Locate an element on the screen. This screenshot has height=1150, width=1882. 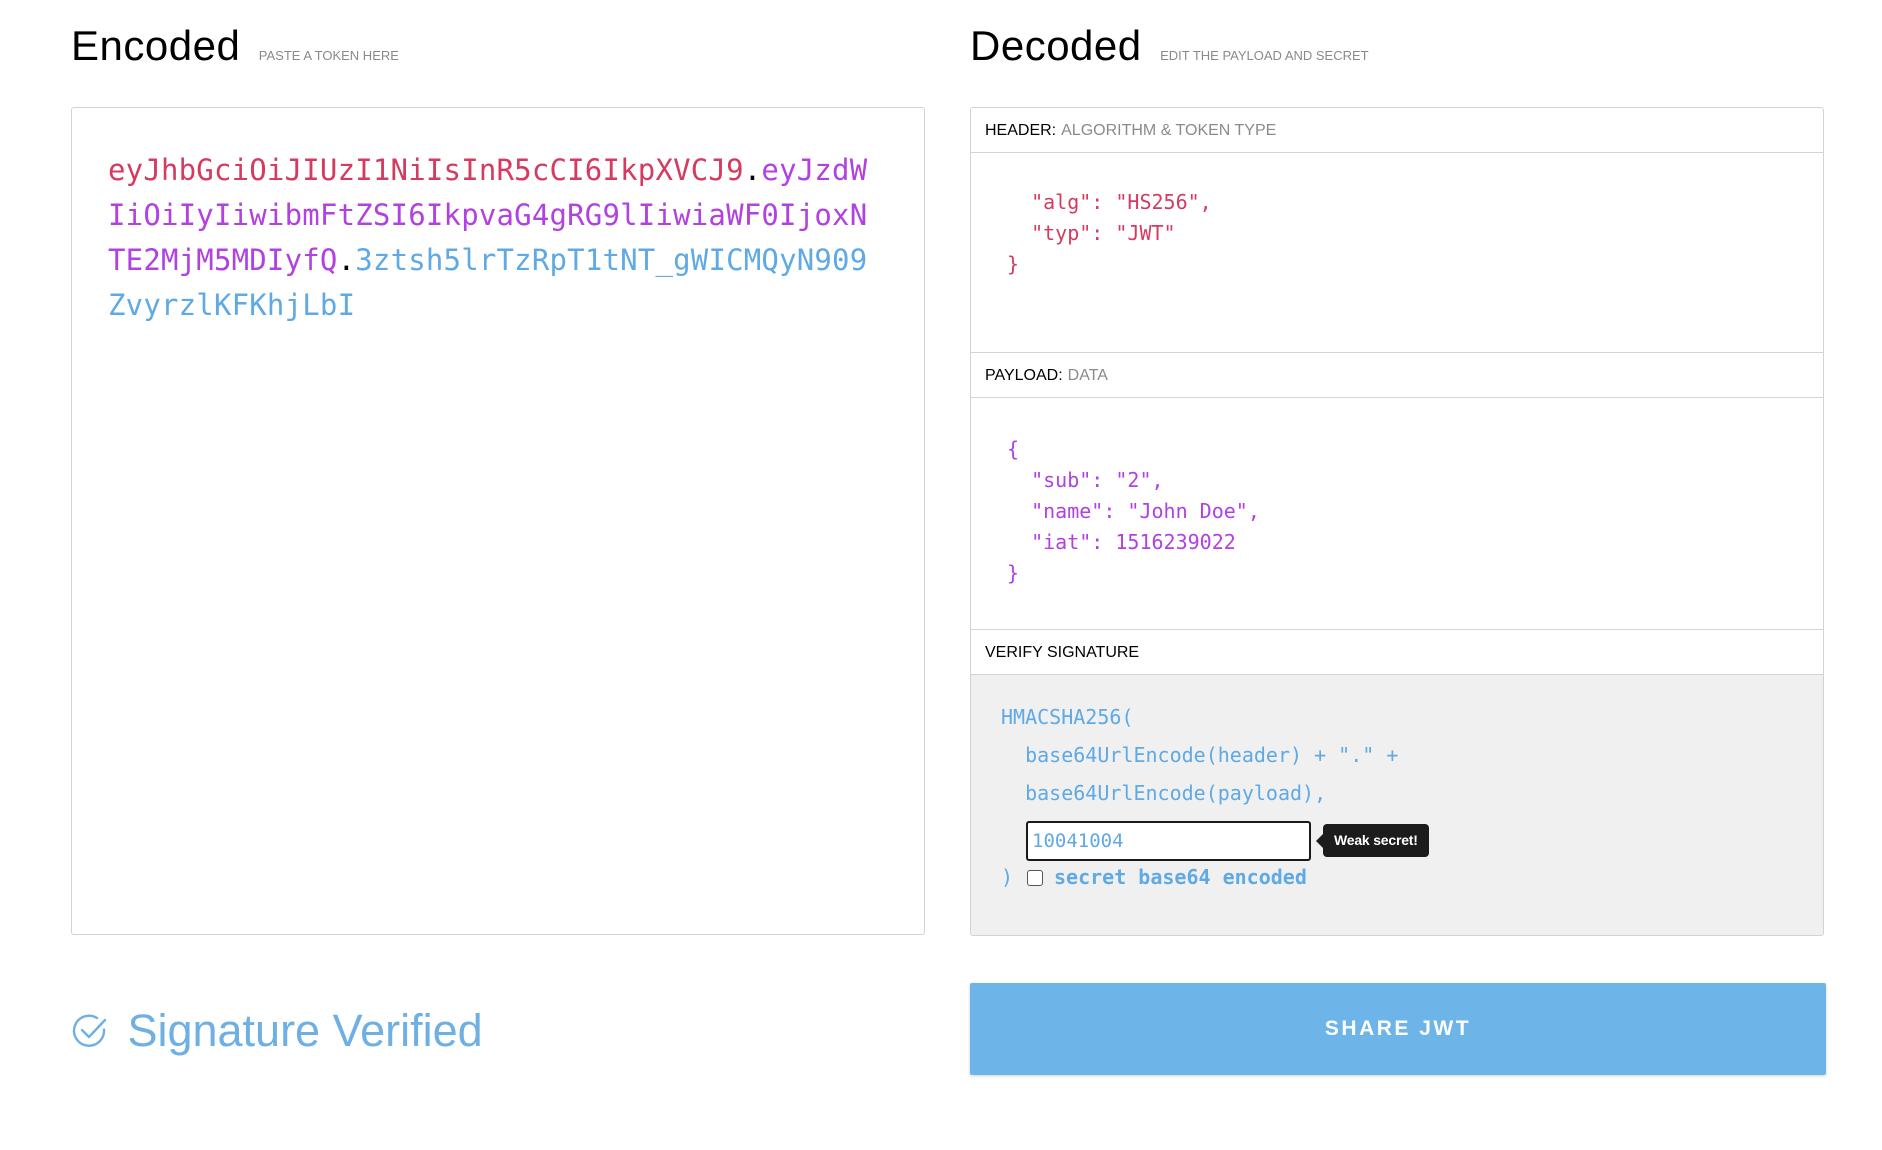
secret-input: 10041004 is located at coordinates (1168, 841).